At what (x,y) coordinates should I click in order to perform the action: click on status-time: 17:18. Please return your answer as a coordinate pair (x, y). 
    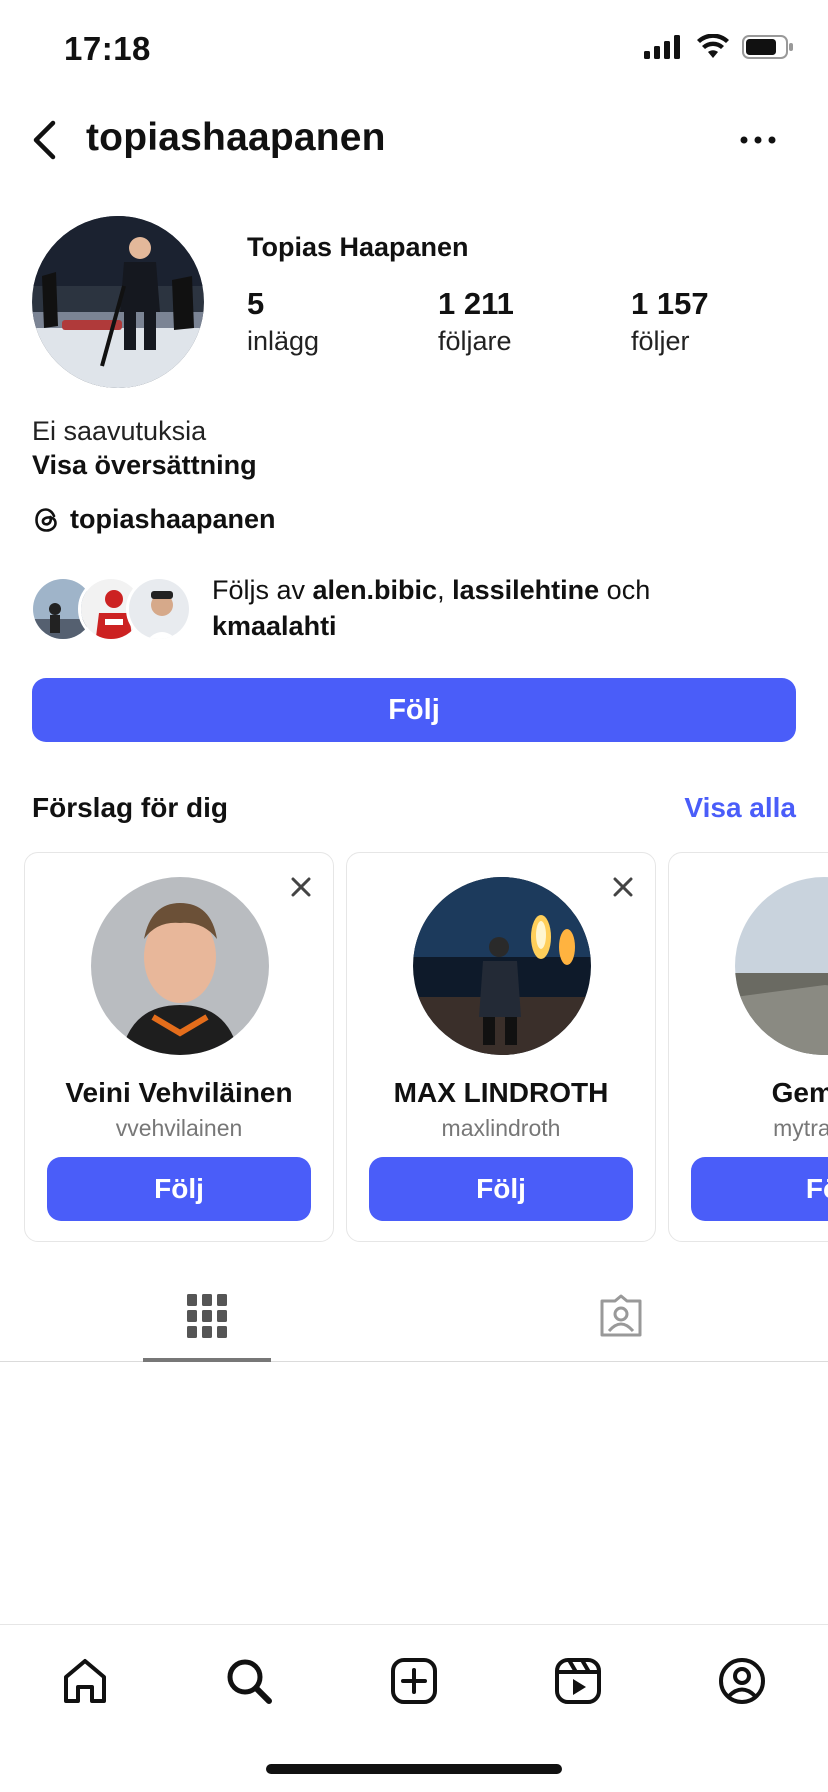
    Looking at the image, I should click on (107, 48).